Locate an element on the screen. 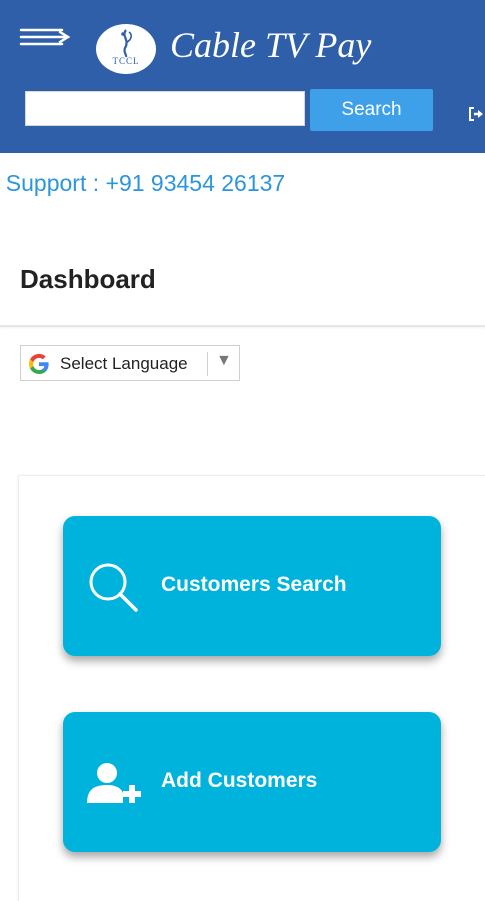 The image size is (485, 901). customers-search-tile: Customers Search is located at coordinates (252, 586).